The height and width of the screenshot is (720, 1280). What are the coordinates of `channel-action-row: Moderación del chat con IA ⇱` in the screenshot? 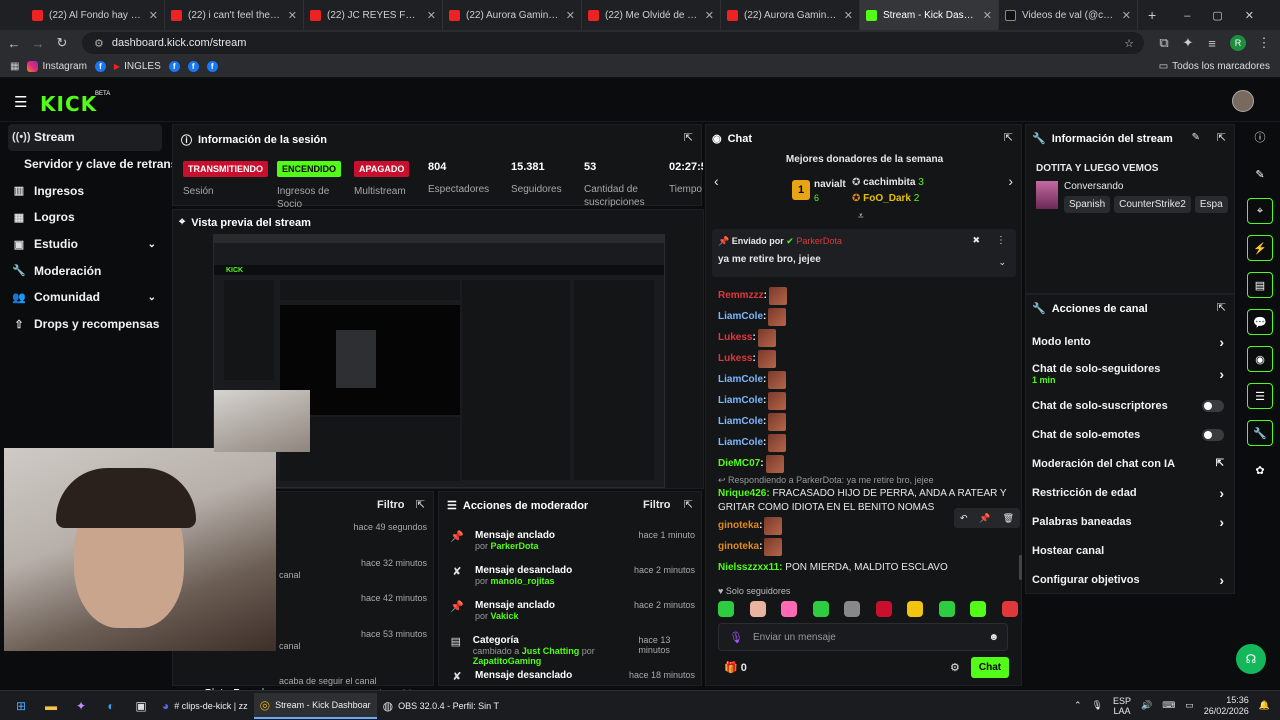 It's located at (1131, 463).